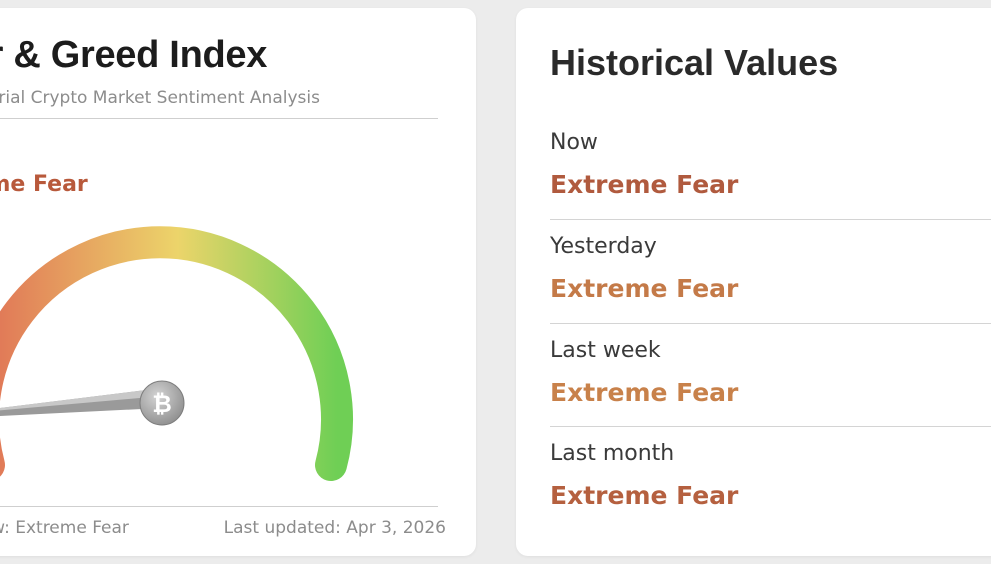 The height and width of the screenshot is (564, 991). I want to click on history-label: Last month, so click(612, 453).